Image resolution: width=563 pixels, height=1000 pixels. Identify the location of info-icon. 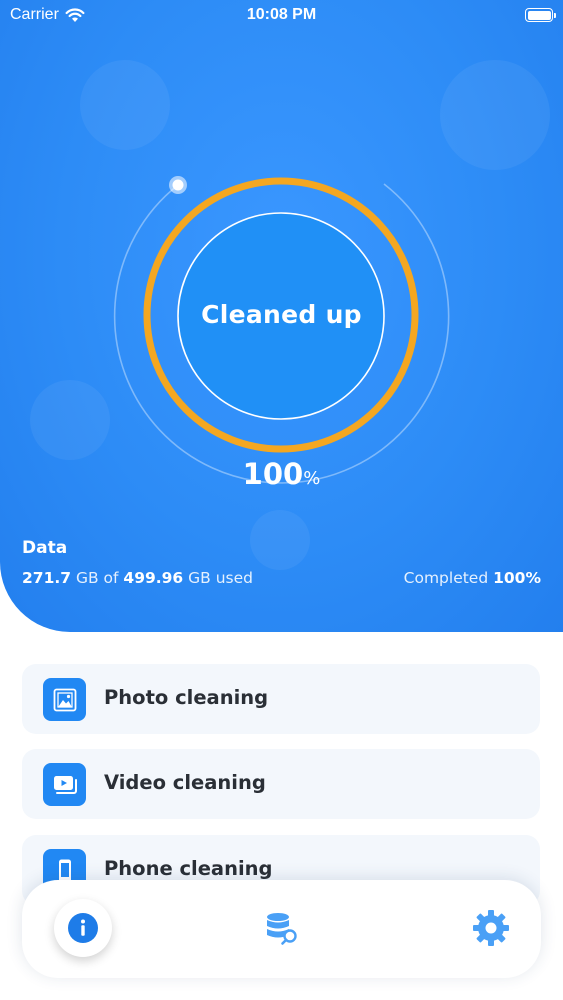
(83, 928).